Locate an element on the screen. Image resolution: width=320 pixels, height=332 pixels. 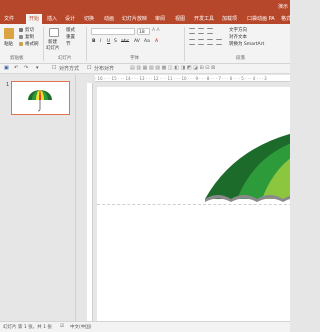
format-painter-button: 格式刷 is located at coordinates (32, 44).